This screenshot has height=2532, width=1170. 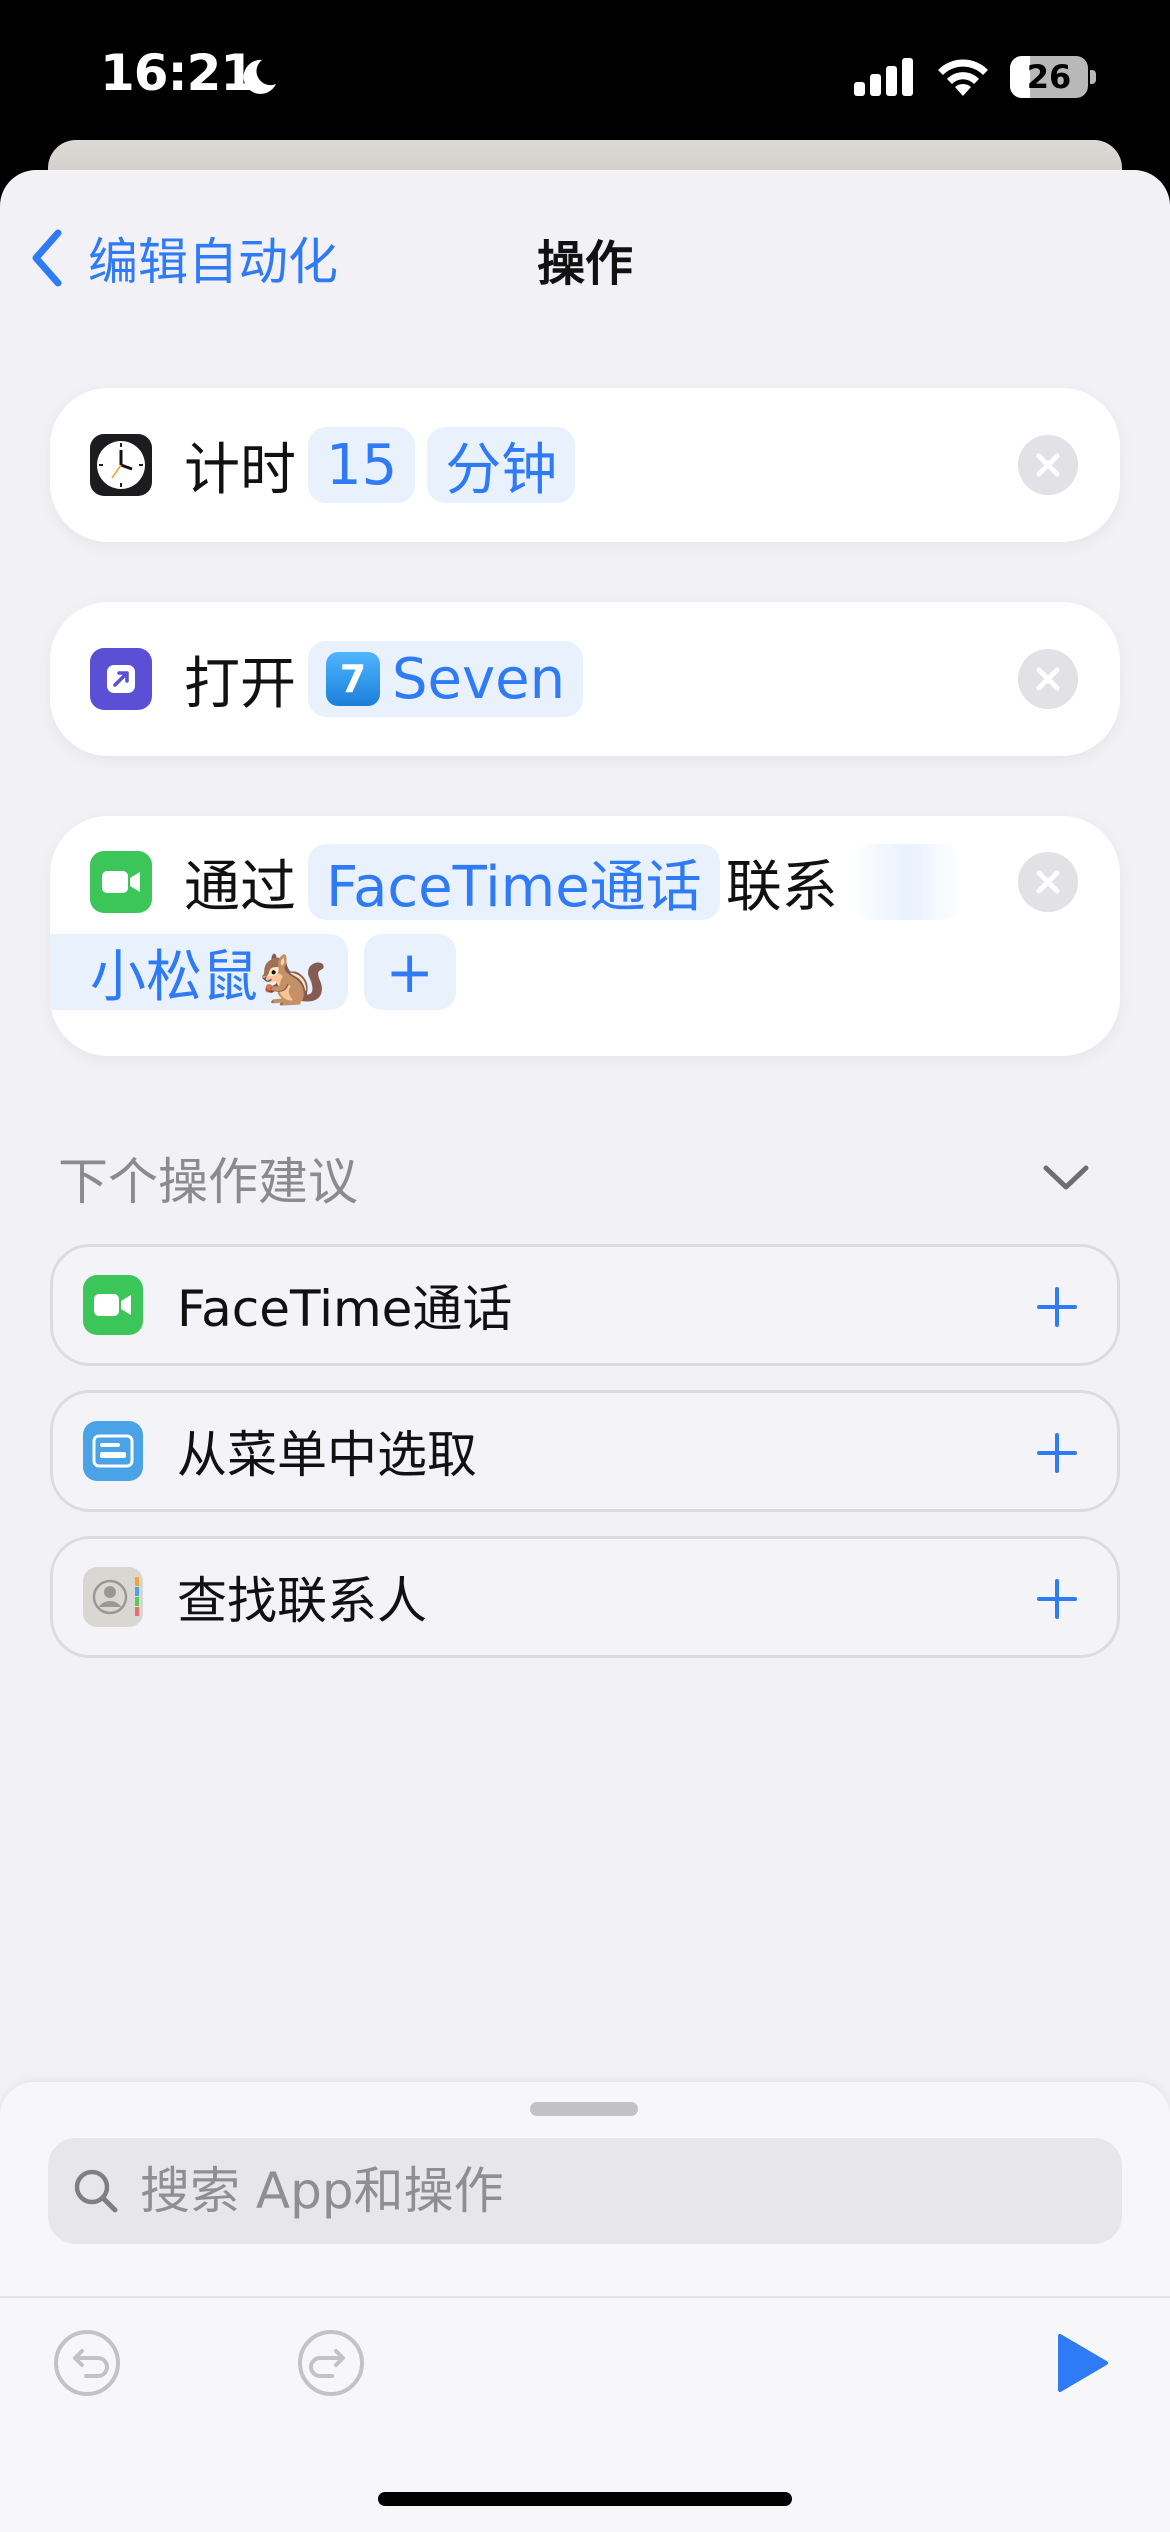 I want to click on sheet-grabber, so click(x=584, y=2109).